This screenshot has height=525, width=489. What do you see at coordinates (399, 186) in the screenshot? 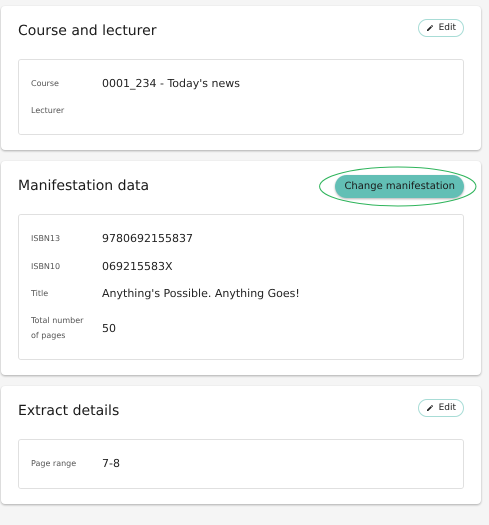
I see `change-manifestation-button: Change manifestation` at bounding box center [399, 186].